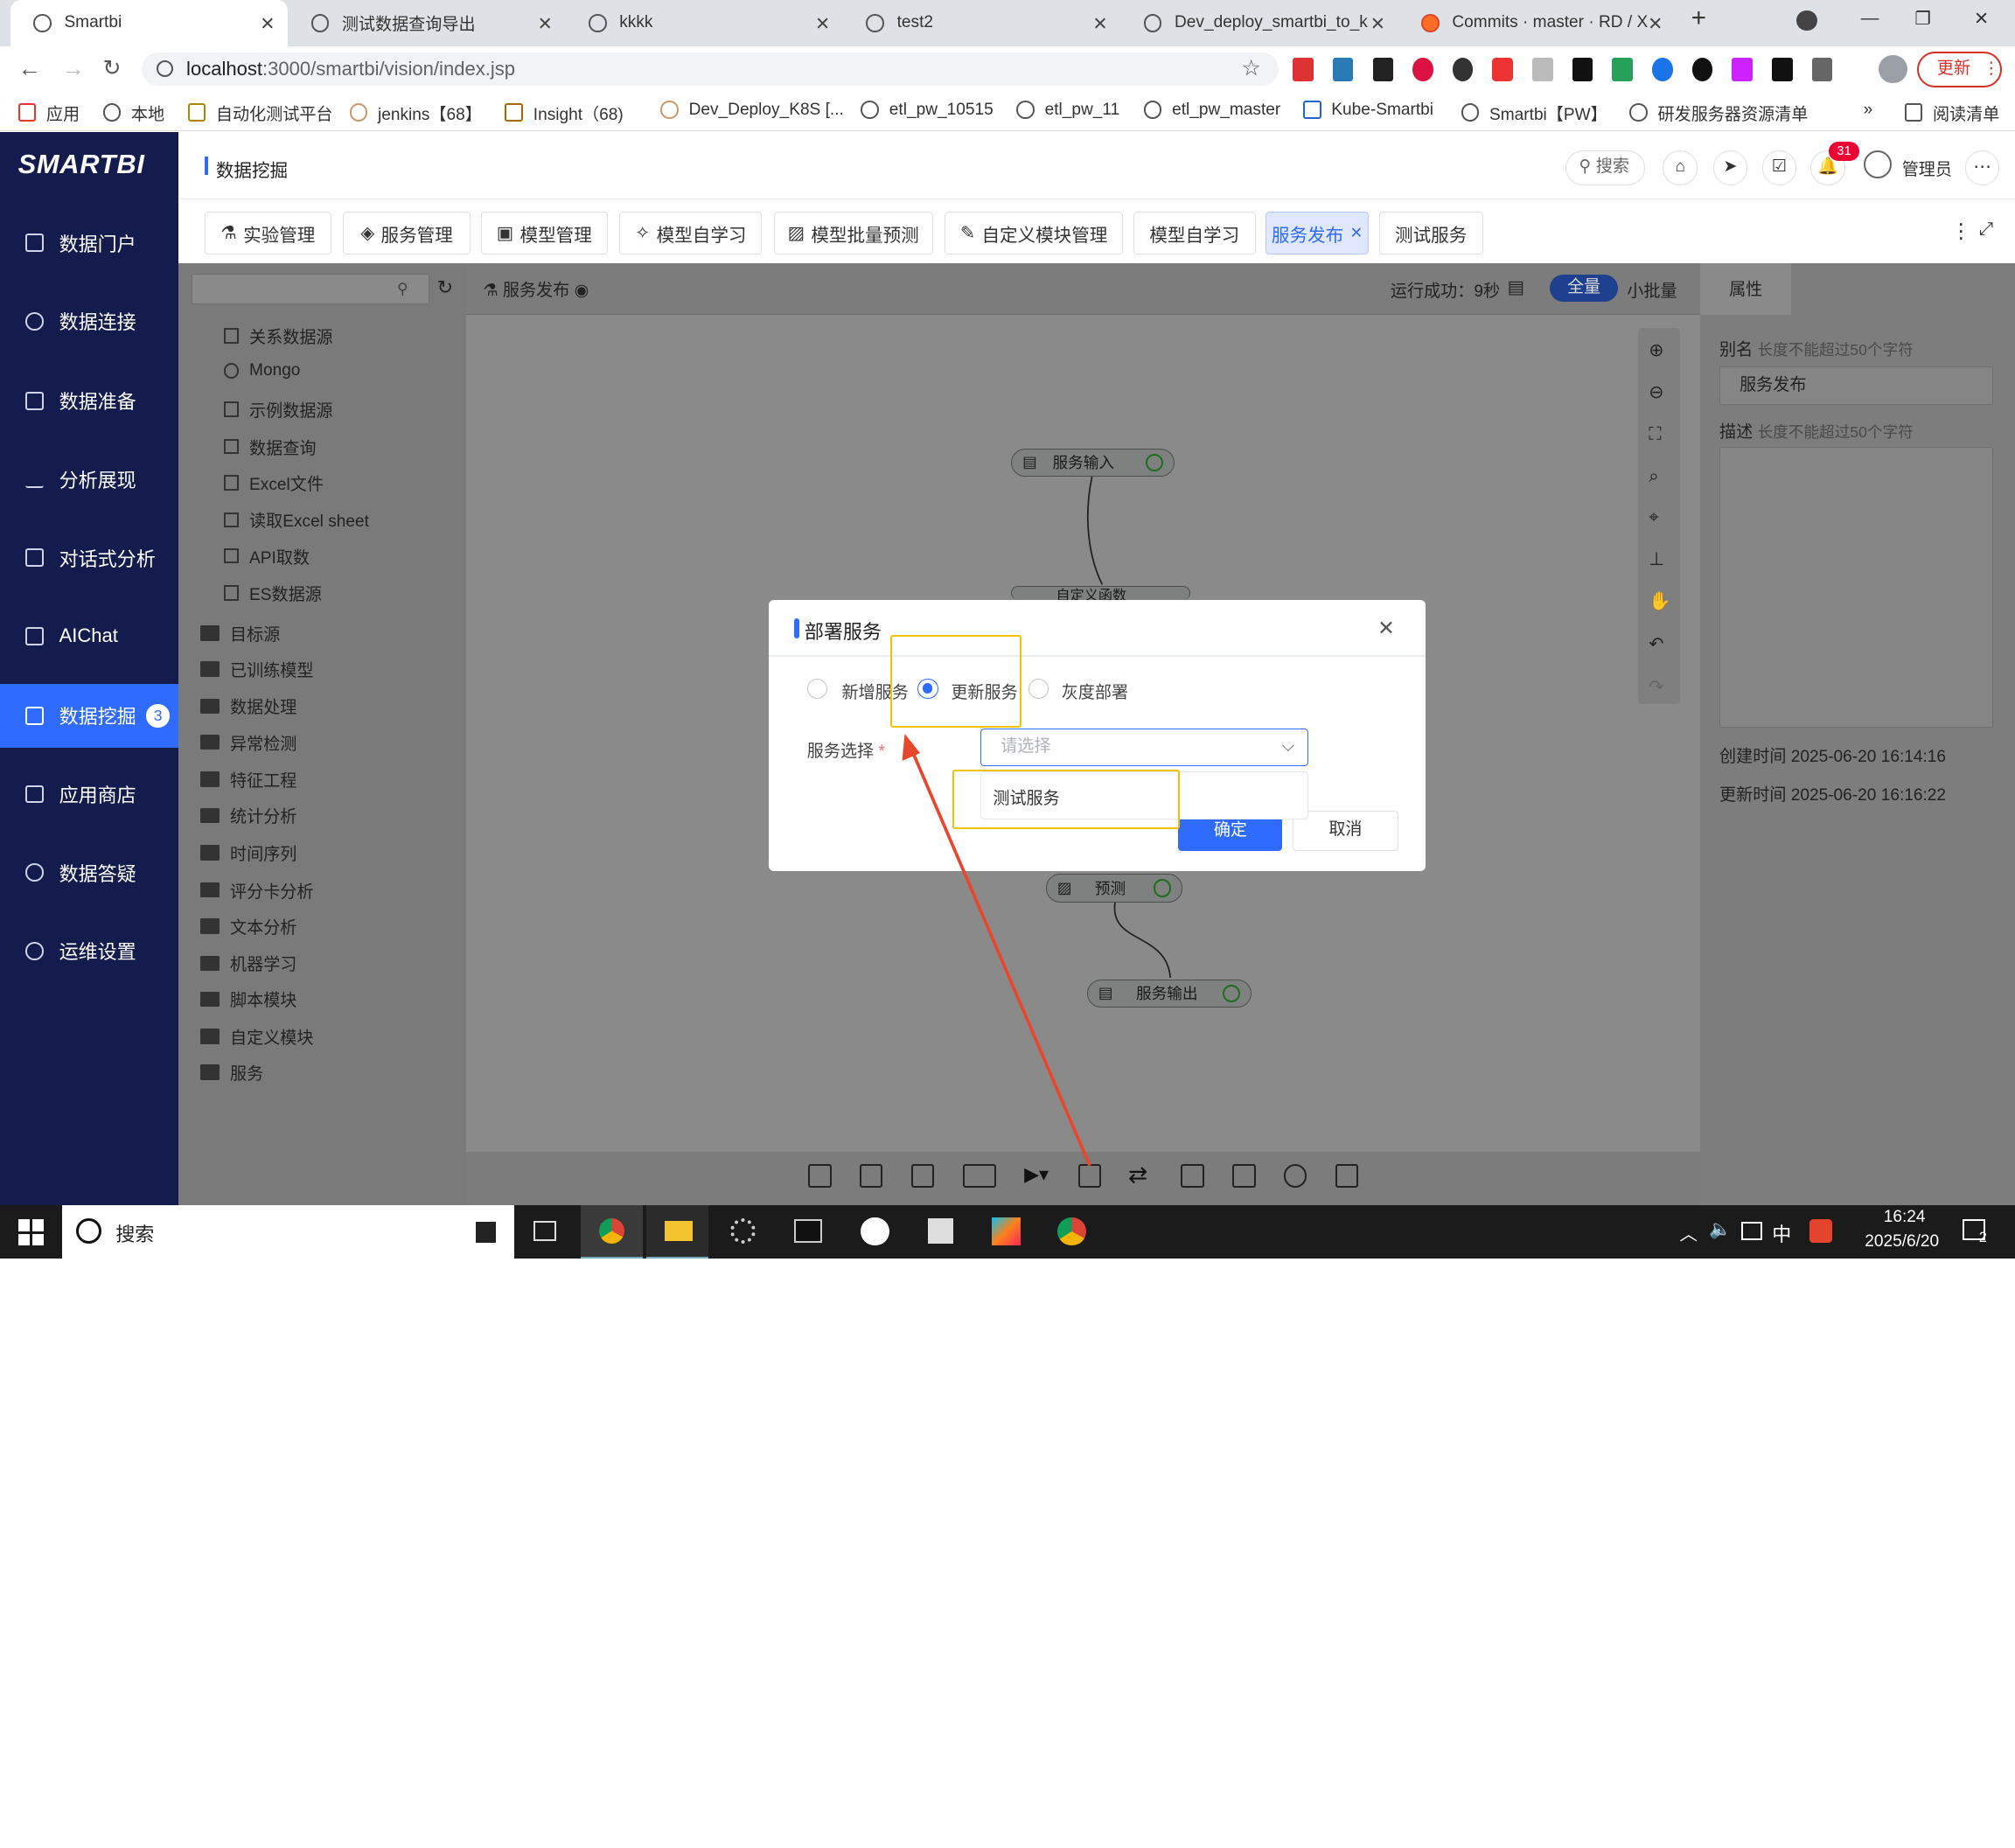 This screenshot has height=1848, width=2015. What do you see at coordinates (808, 1231) in the screenshot?
I see `terminal-icon` at bounding box center [808, 1231].